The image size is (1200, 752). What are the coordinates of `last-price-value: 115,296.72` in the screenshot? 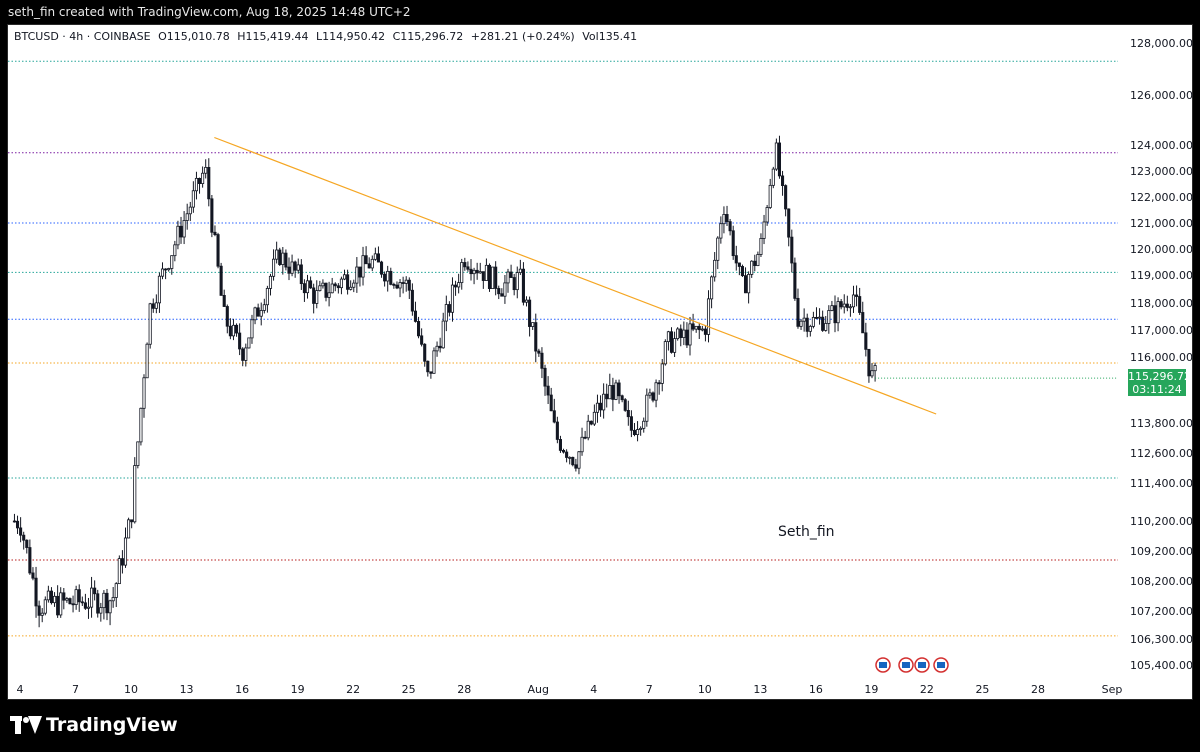 It's located at (1159, 376).